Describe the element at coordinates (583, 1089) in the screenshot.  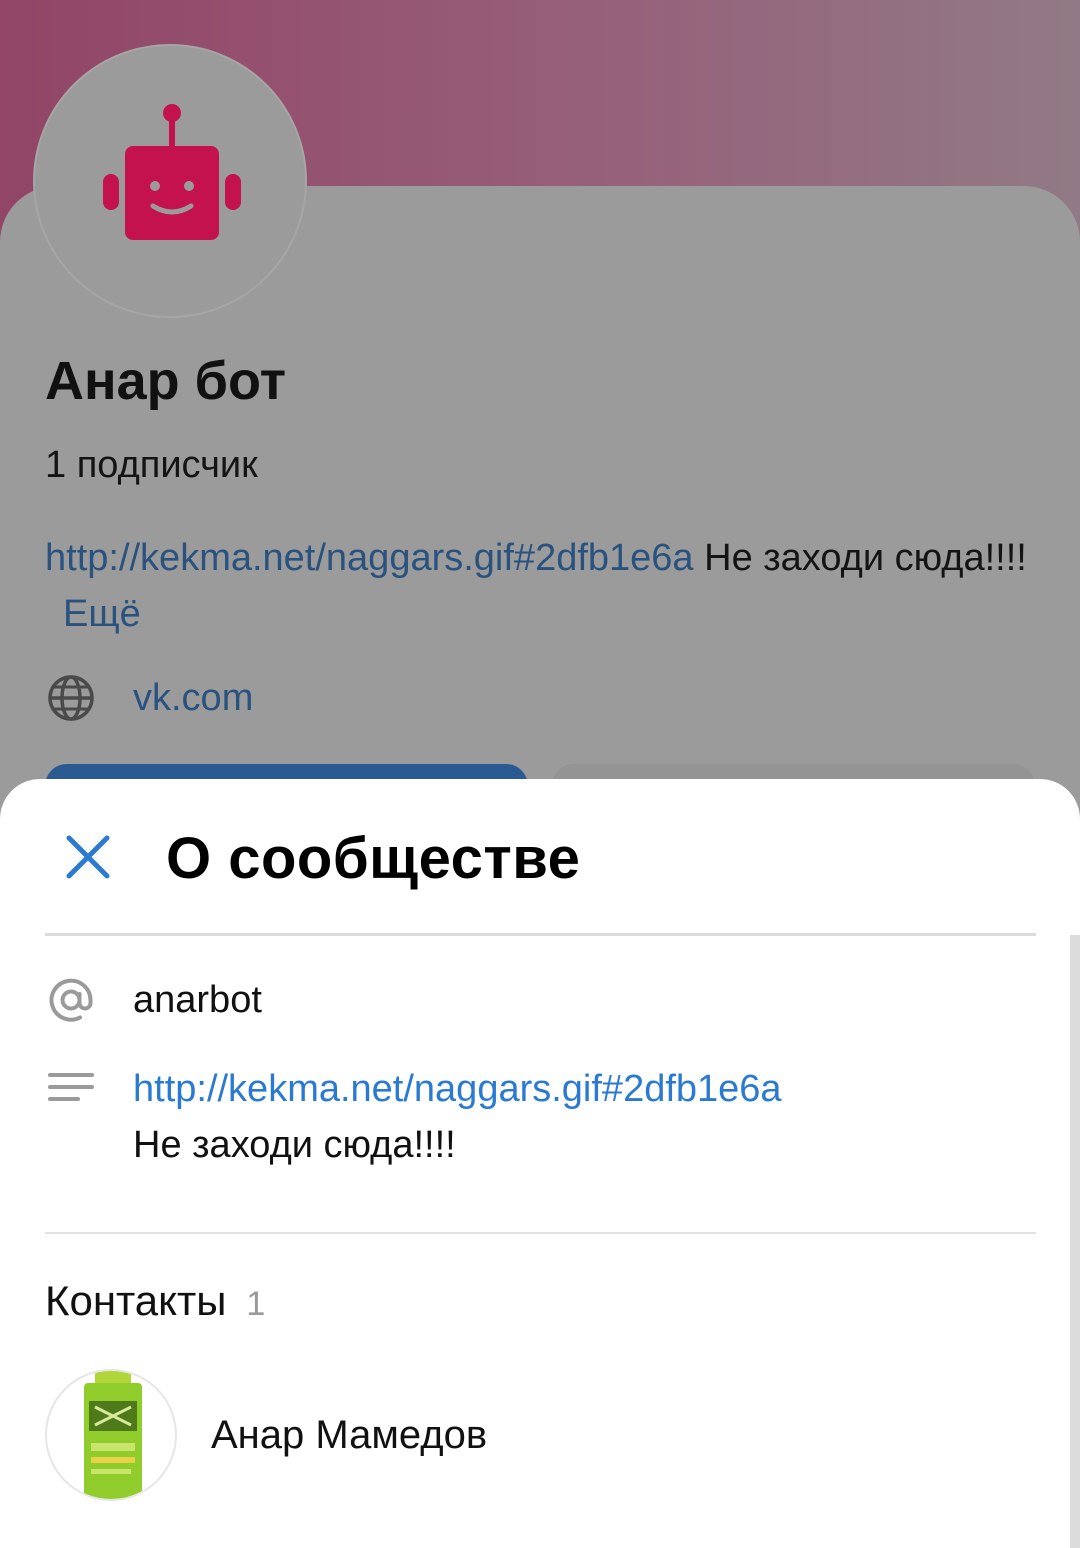
I see `sheet-description-link: http://kekma.net/naggars.gif#2dfb1e6a` at that location.